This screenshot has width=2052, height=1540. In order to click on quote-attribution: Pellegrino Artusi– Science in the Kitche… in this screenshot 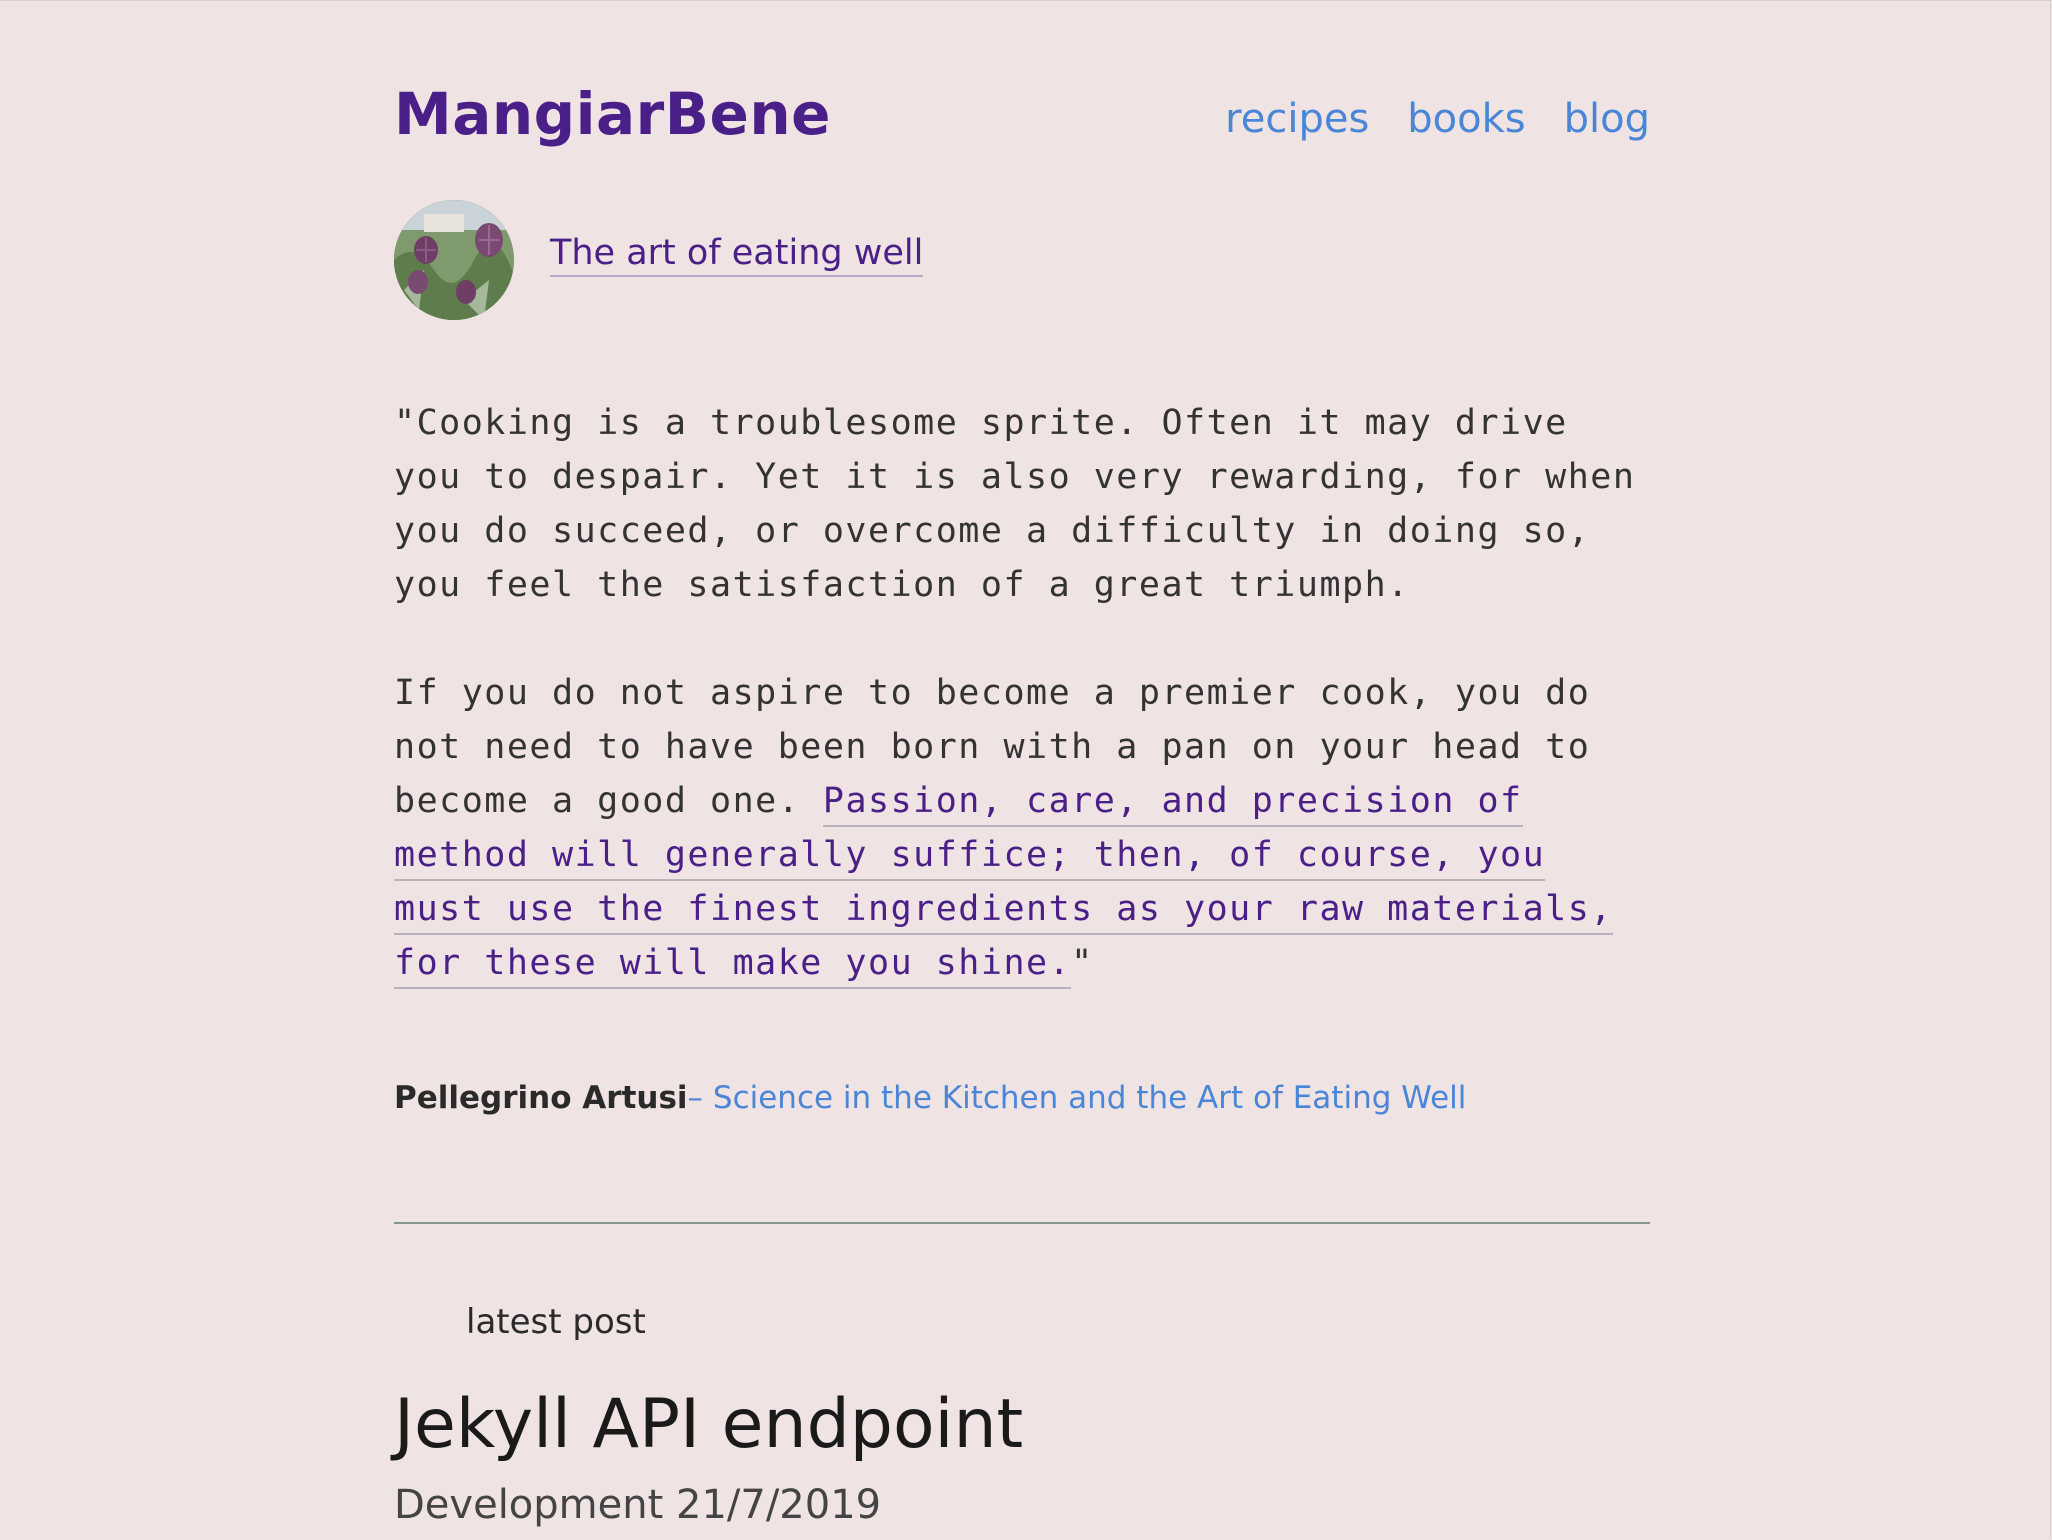, I will do `click(930, 1098)`.